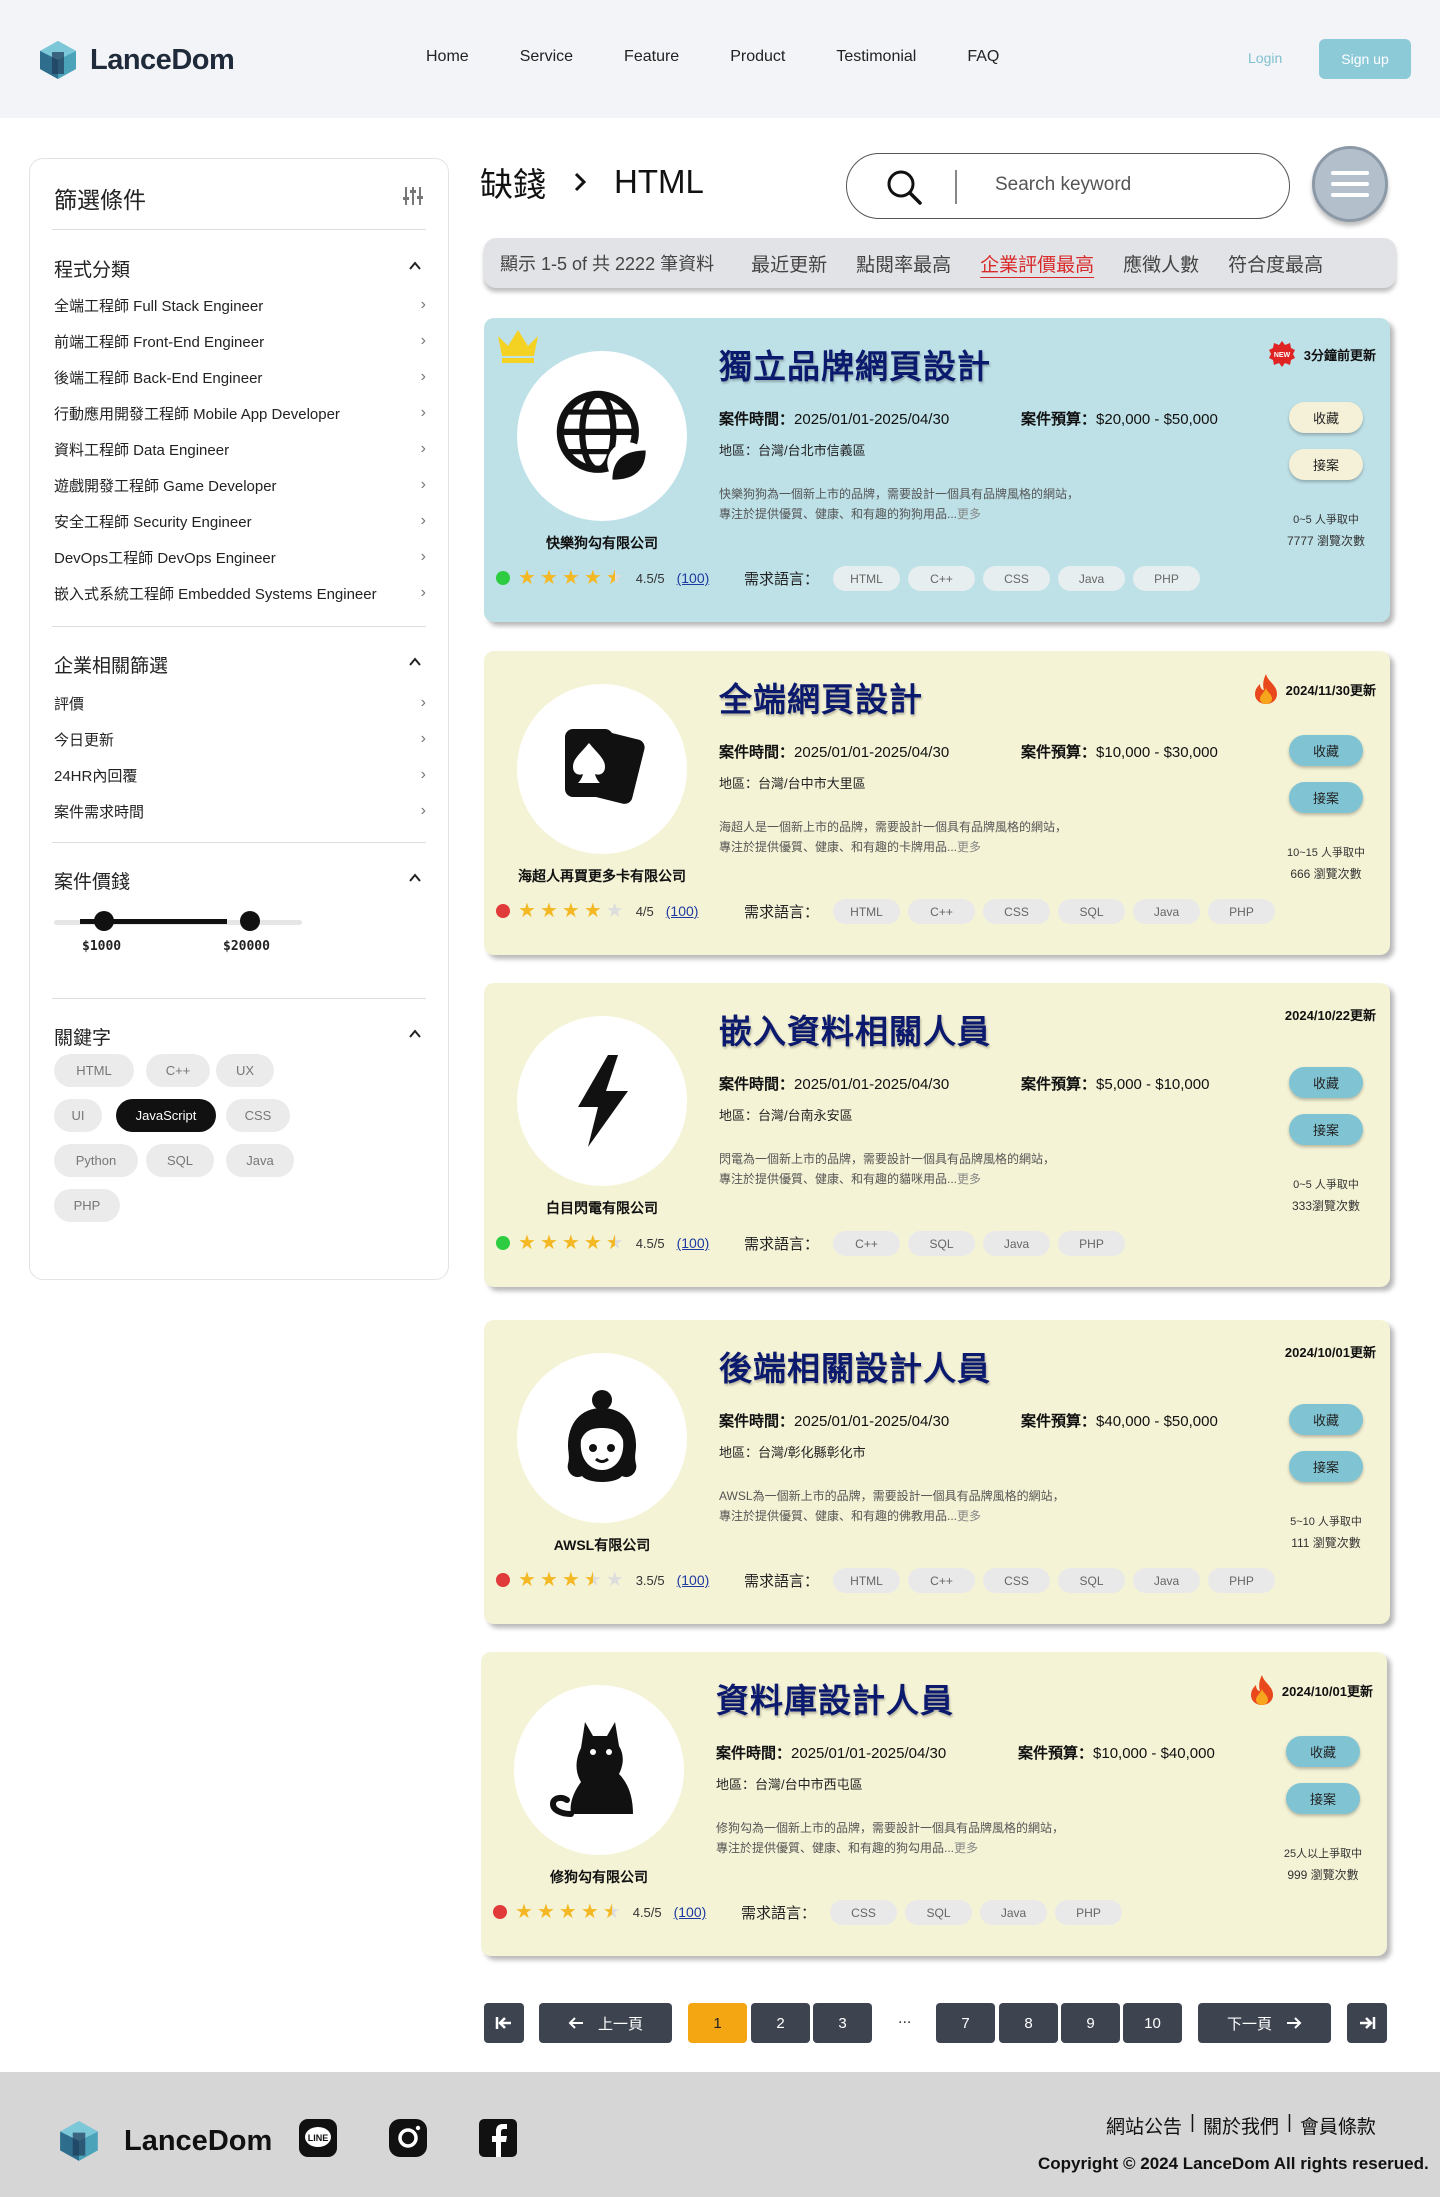 The width and height of the screenshot is (1440, 2197). Describe the element at coordinates (1265, 58) in the screenshot. I see `login-link: Login` at that location.